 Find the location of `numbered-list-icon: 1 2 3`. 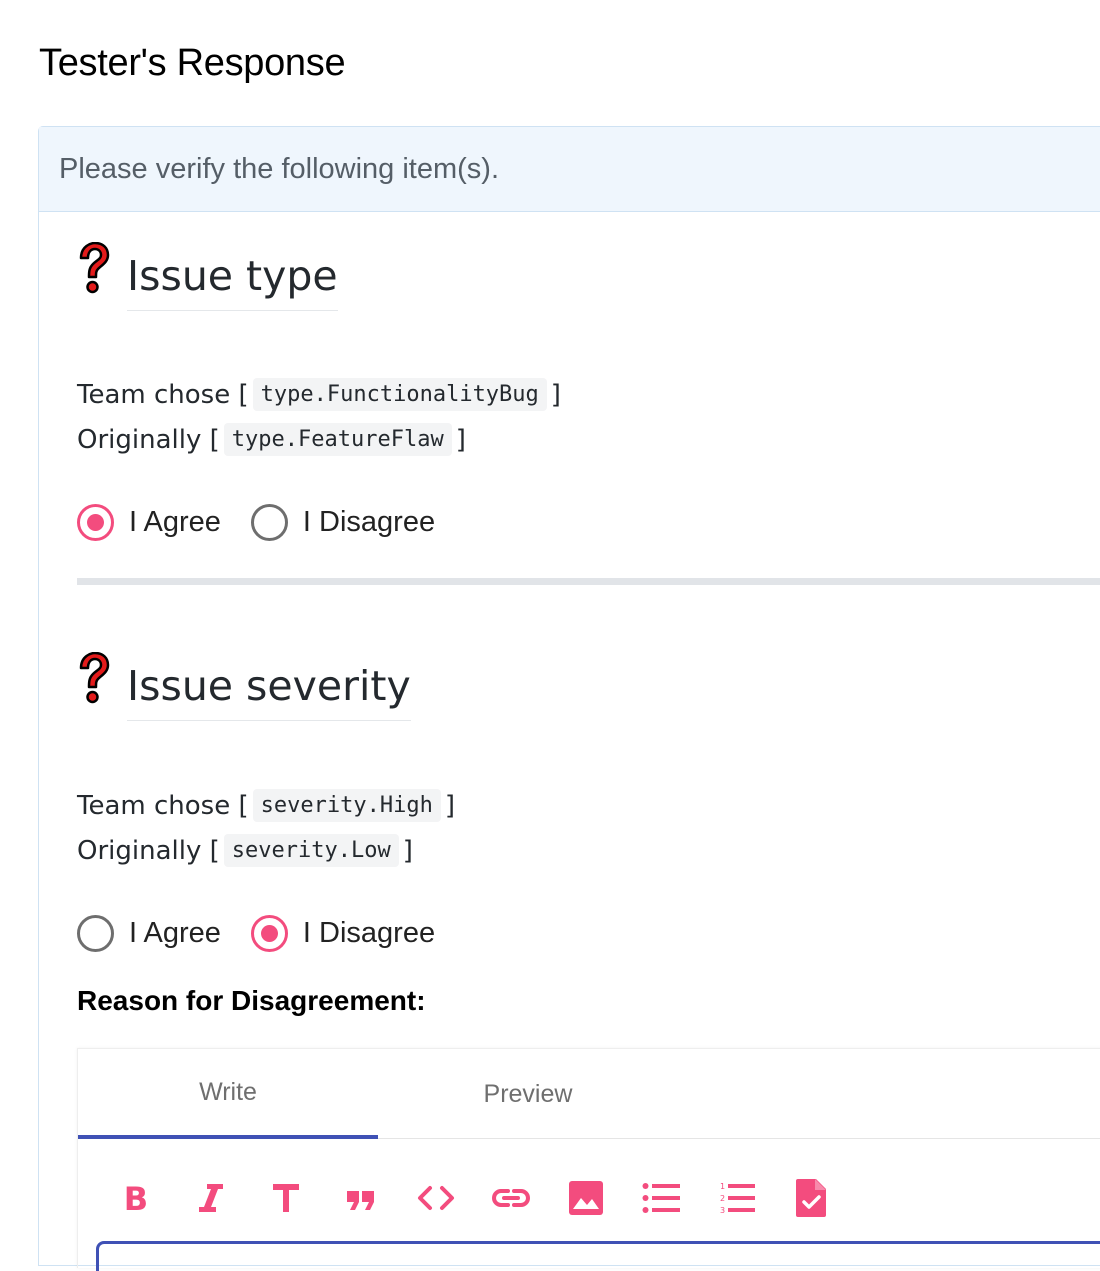

numbered-list-icon: 1 2 3 is located at coordinates (735, 1198).